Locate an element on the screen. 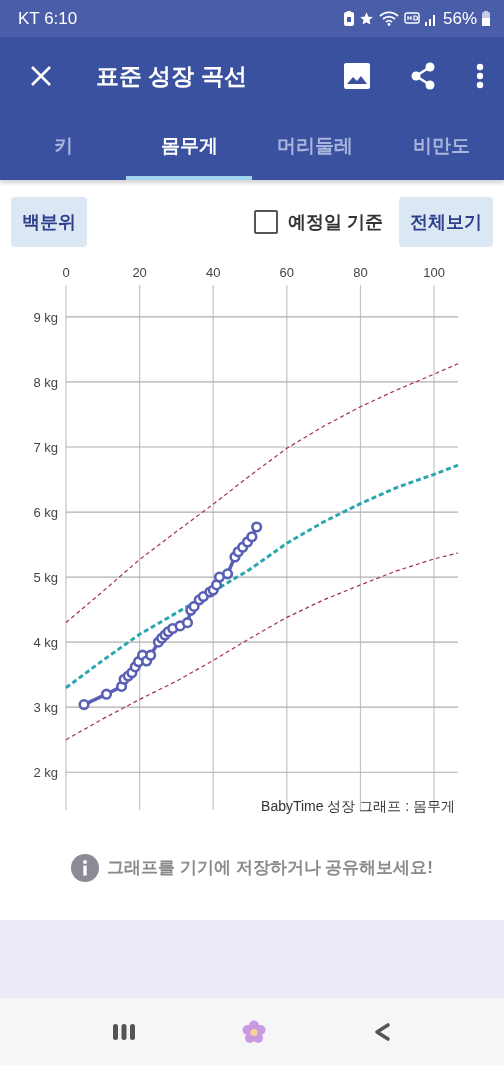  chart-caption: BabyTime 성장 그래프 : 몸무게 is located at coordinates (358, 806).